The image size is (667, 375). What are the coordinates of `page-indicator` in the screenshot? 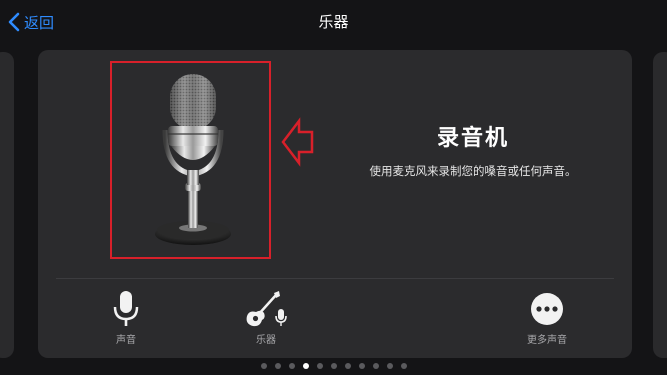 It's located at (333, 366).